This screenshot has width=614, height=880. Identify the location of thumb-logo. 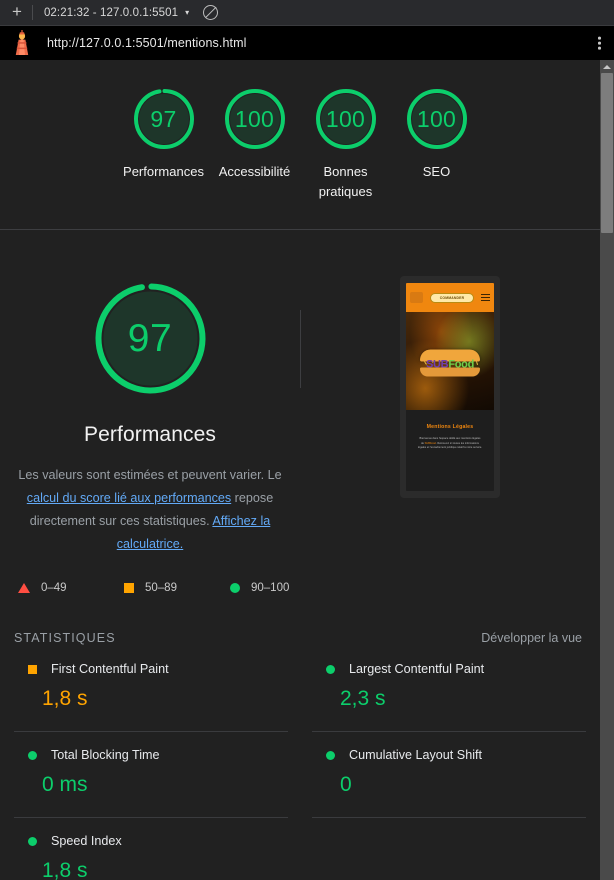
(416, 297).